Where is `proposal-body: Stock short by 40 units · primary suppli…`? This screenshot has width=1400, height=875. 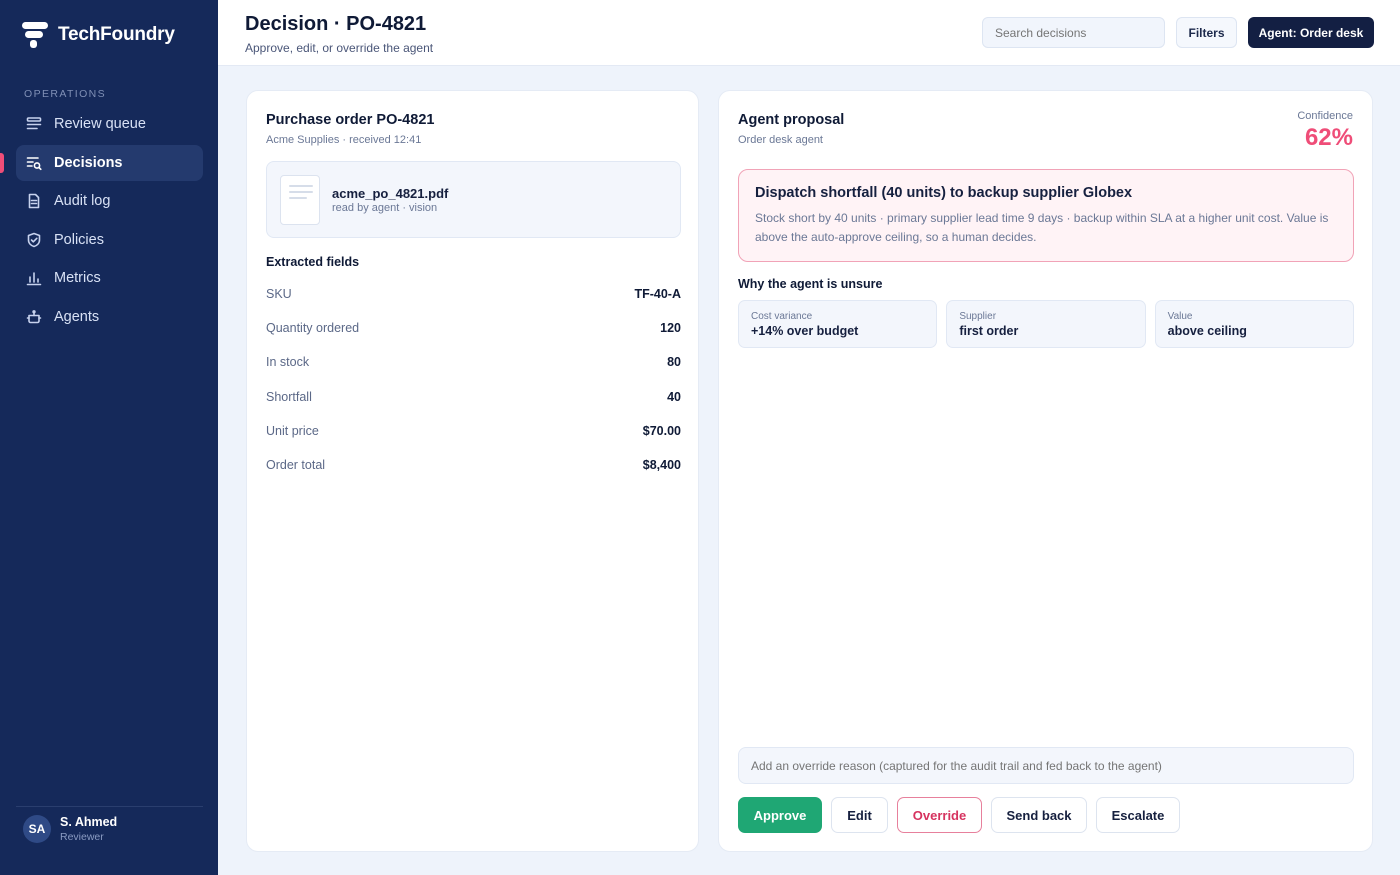 proposal-body: Stock short by 40 units · primary suppli… is located at coordinates (1042, 227).